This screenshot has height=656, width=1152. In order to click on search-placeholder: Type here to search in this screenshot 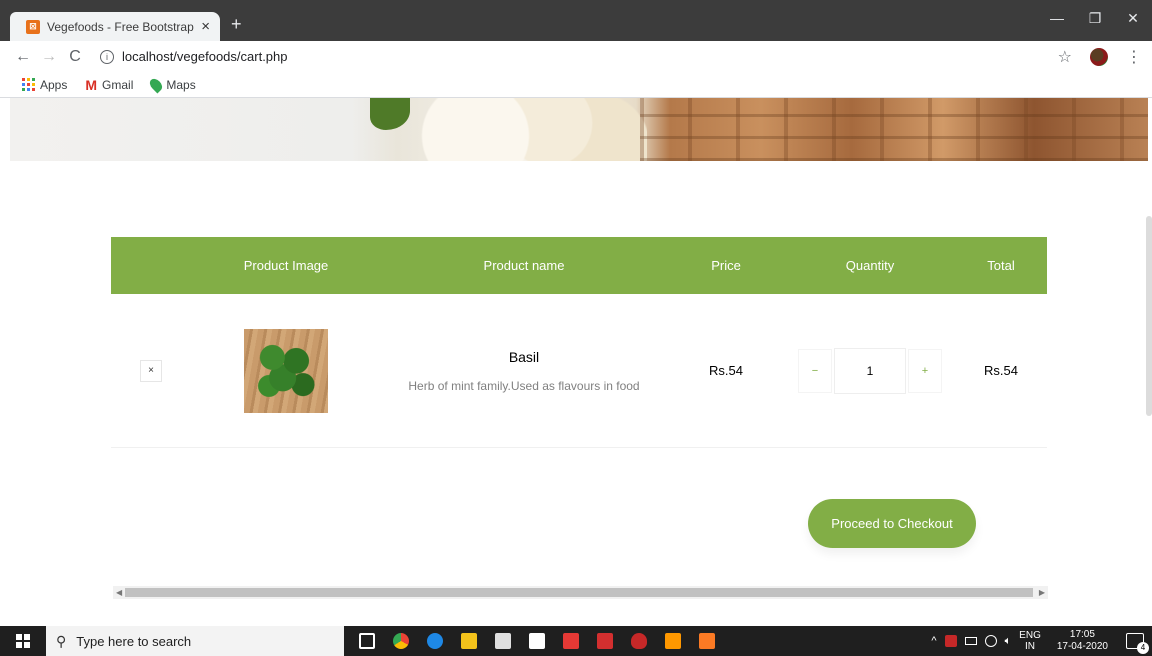, I will do `click(134, 641)`.